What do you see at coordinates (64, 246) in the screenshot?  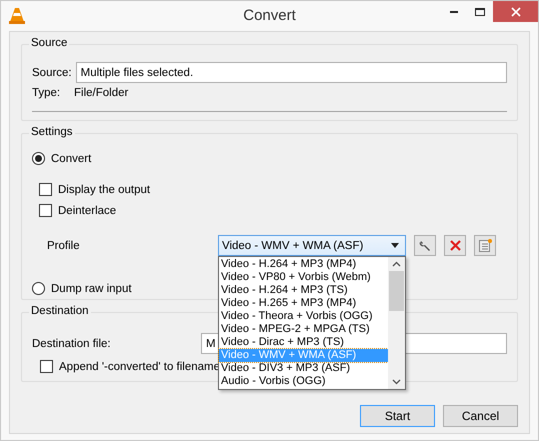 I see `field-label: Profile` at bounding box center [64, 246].